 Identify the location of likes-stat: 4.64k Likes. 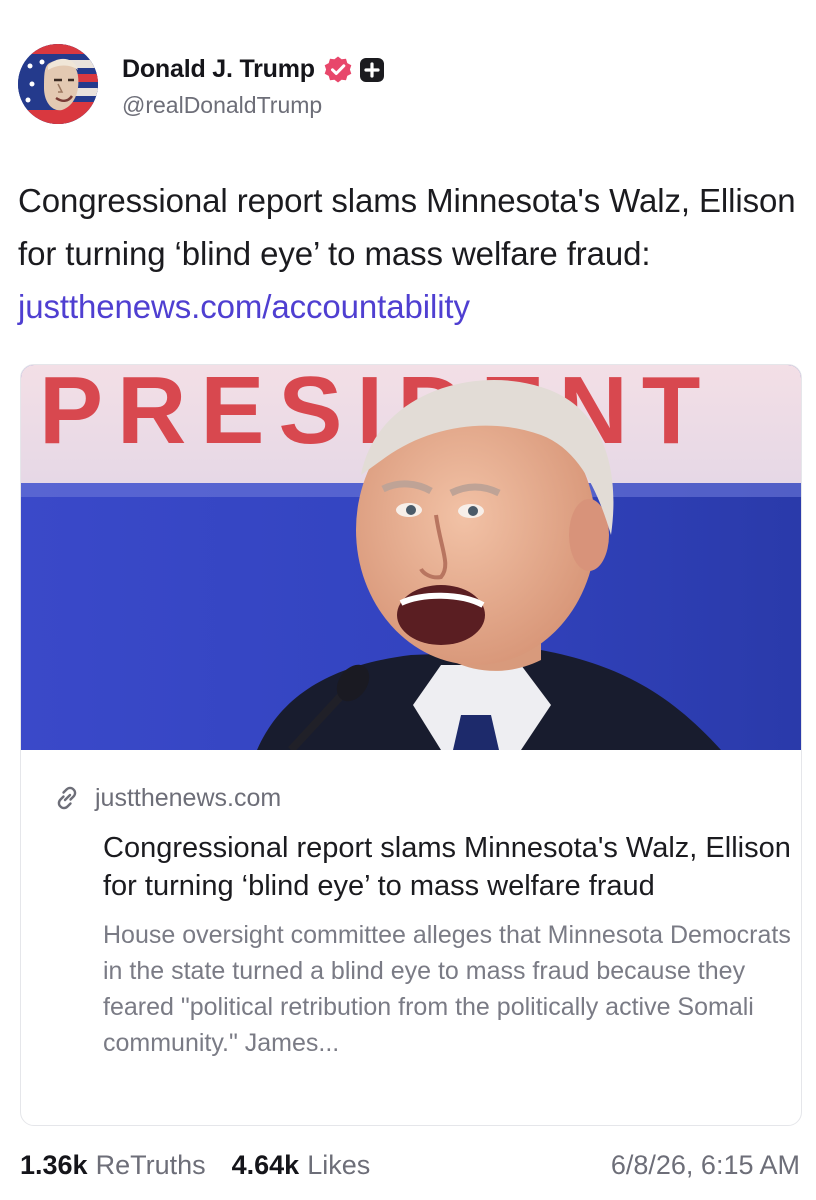
(301, 1165).